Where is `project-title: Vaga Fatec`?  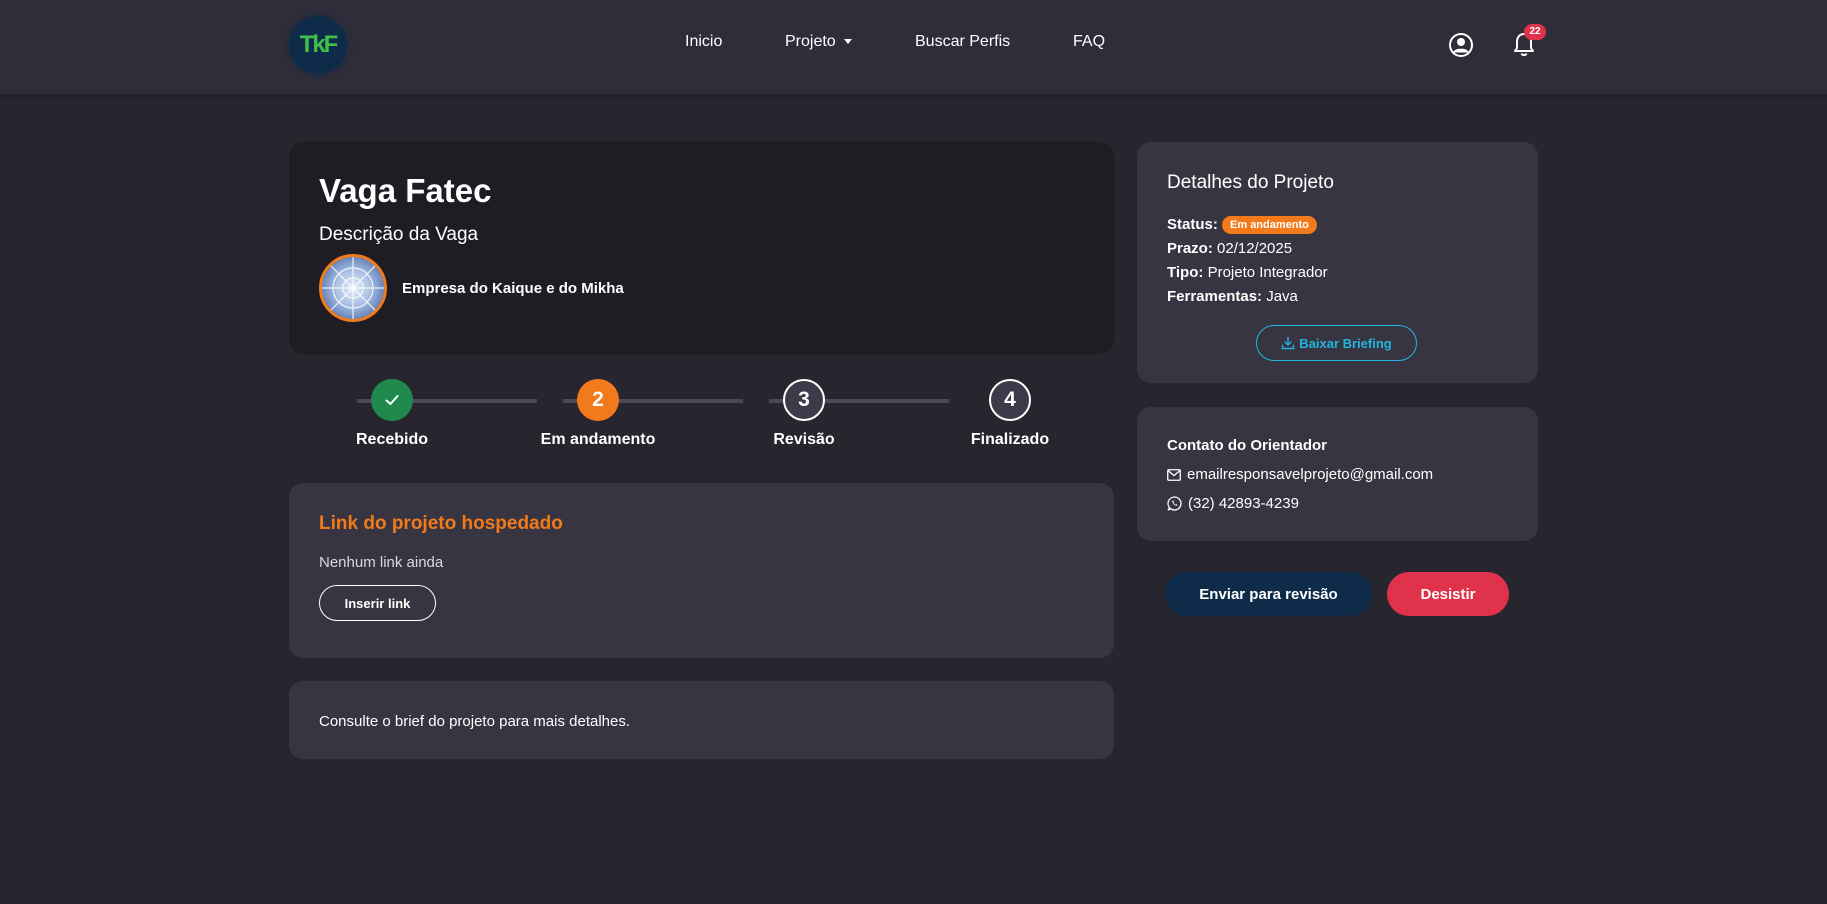
project-title: Vaga Fatec is located at coordinates (405, 190).